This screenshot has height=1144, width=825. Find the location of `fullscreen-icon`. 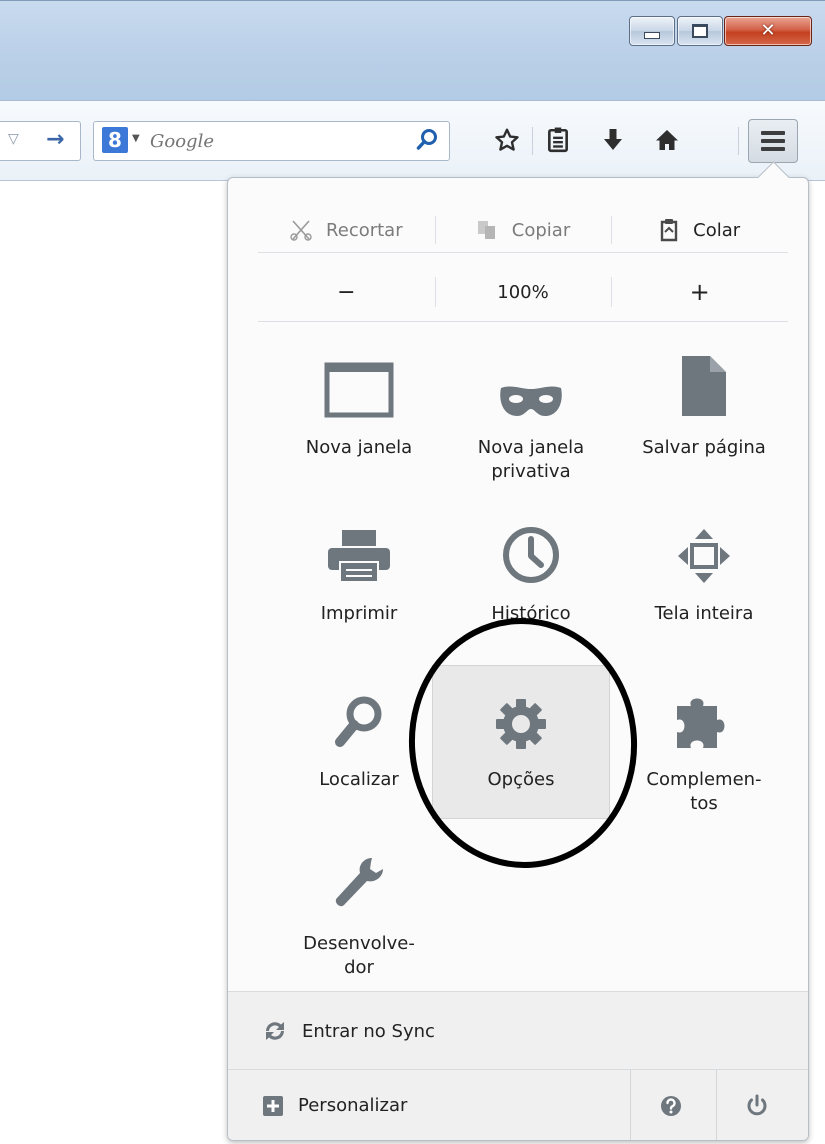

fullscreen-icon is located at coordinates (704, 552).